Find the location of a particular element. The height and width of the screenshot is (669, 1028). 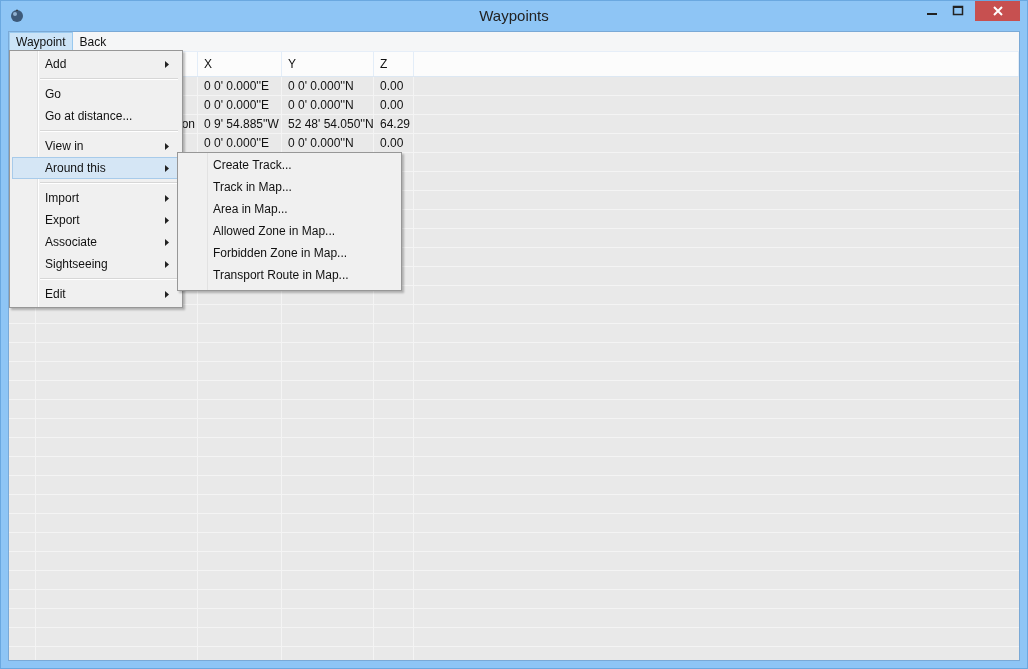

close-icon is located at coordinates (997, 11).